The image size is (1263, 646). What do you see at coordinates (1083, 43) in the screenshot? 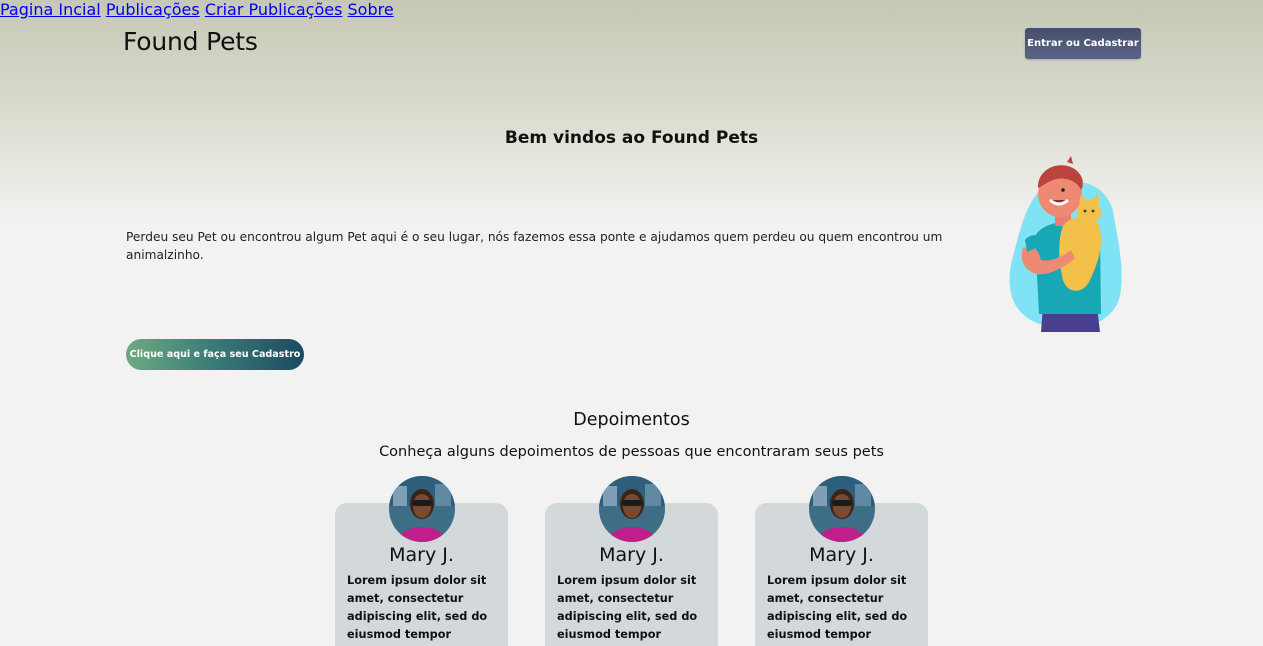
I see `login-signup-button: Entrar ou Cadastrar` at bounding box center [1083, 43].